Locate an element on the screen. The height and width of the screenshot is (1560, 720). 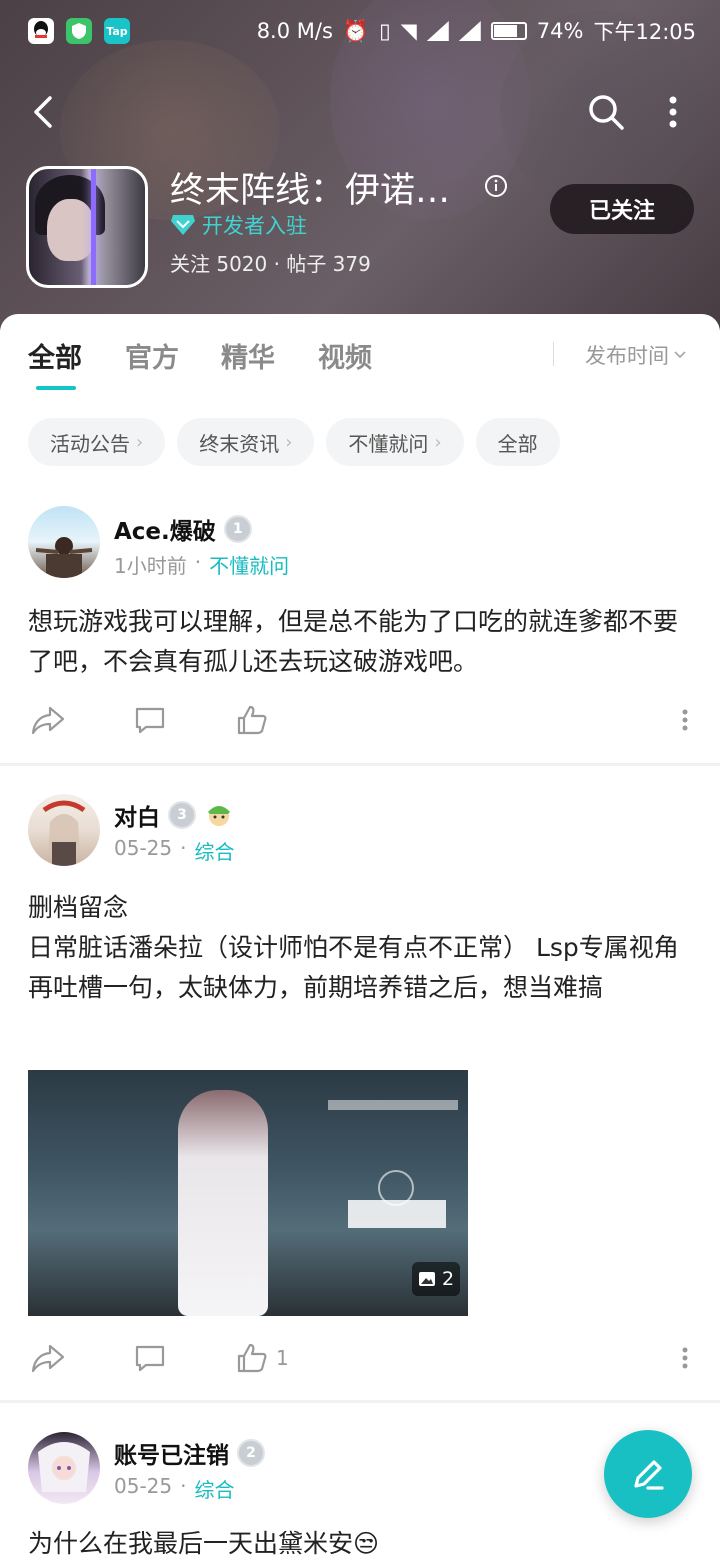
compose-post-button is located at coordinates (648, 1474).